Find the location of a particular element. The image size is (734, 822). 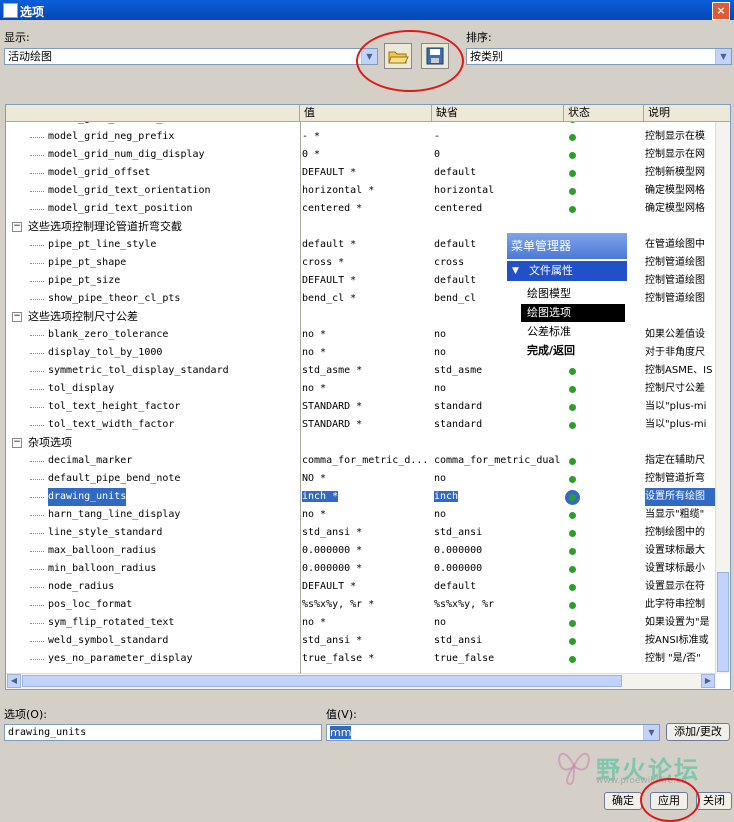

option-name: model_grid_num_dig_display is located at coordinates (126, 154).